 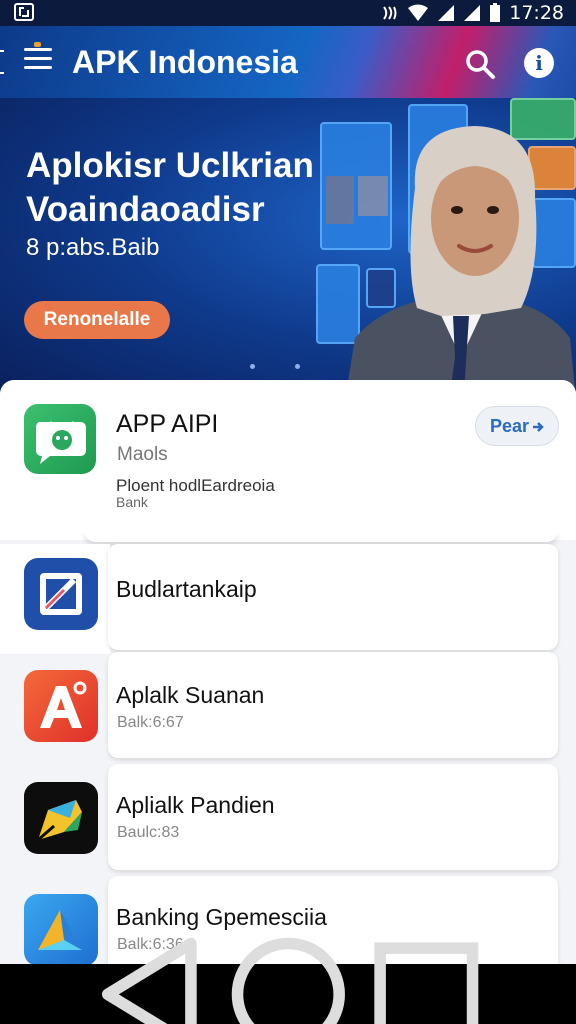 I want to click on carousel-indicator, so click(x=275, y=366).